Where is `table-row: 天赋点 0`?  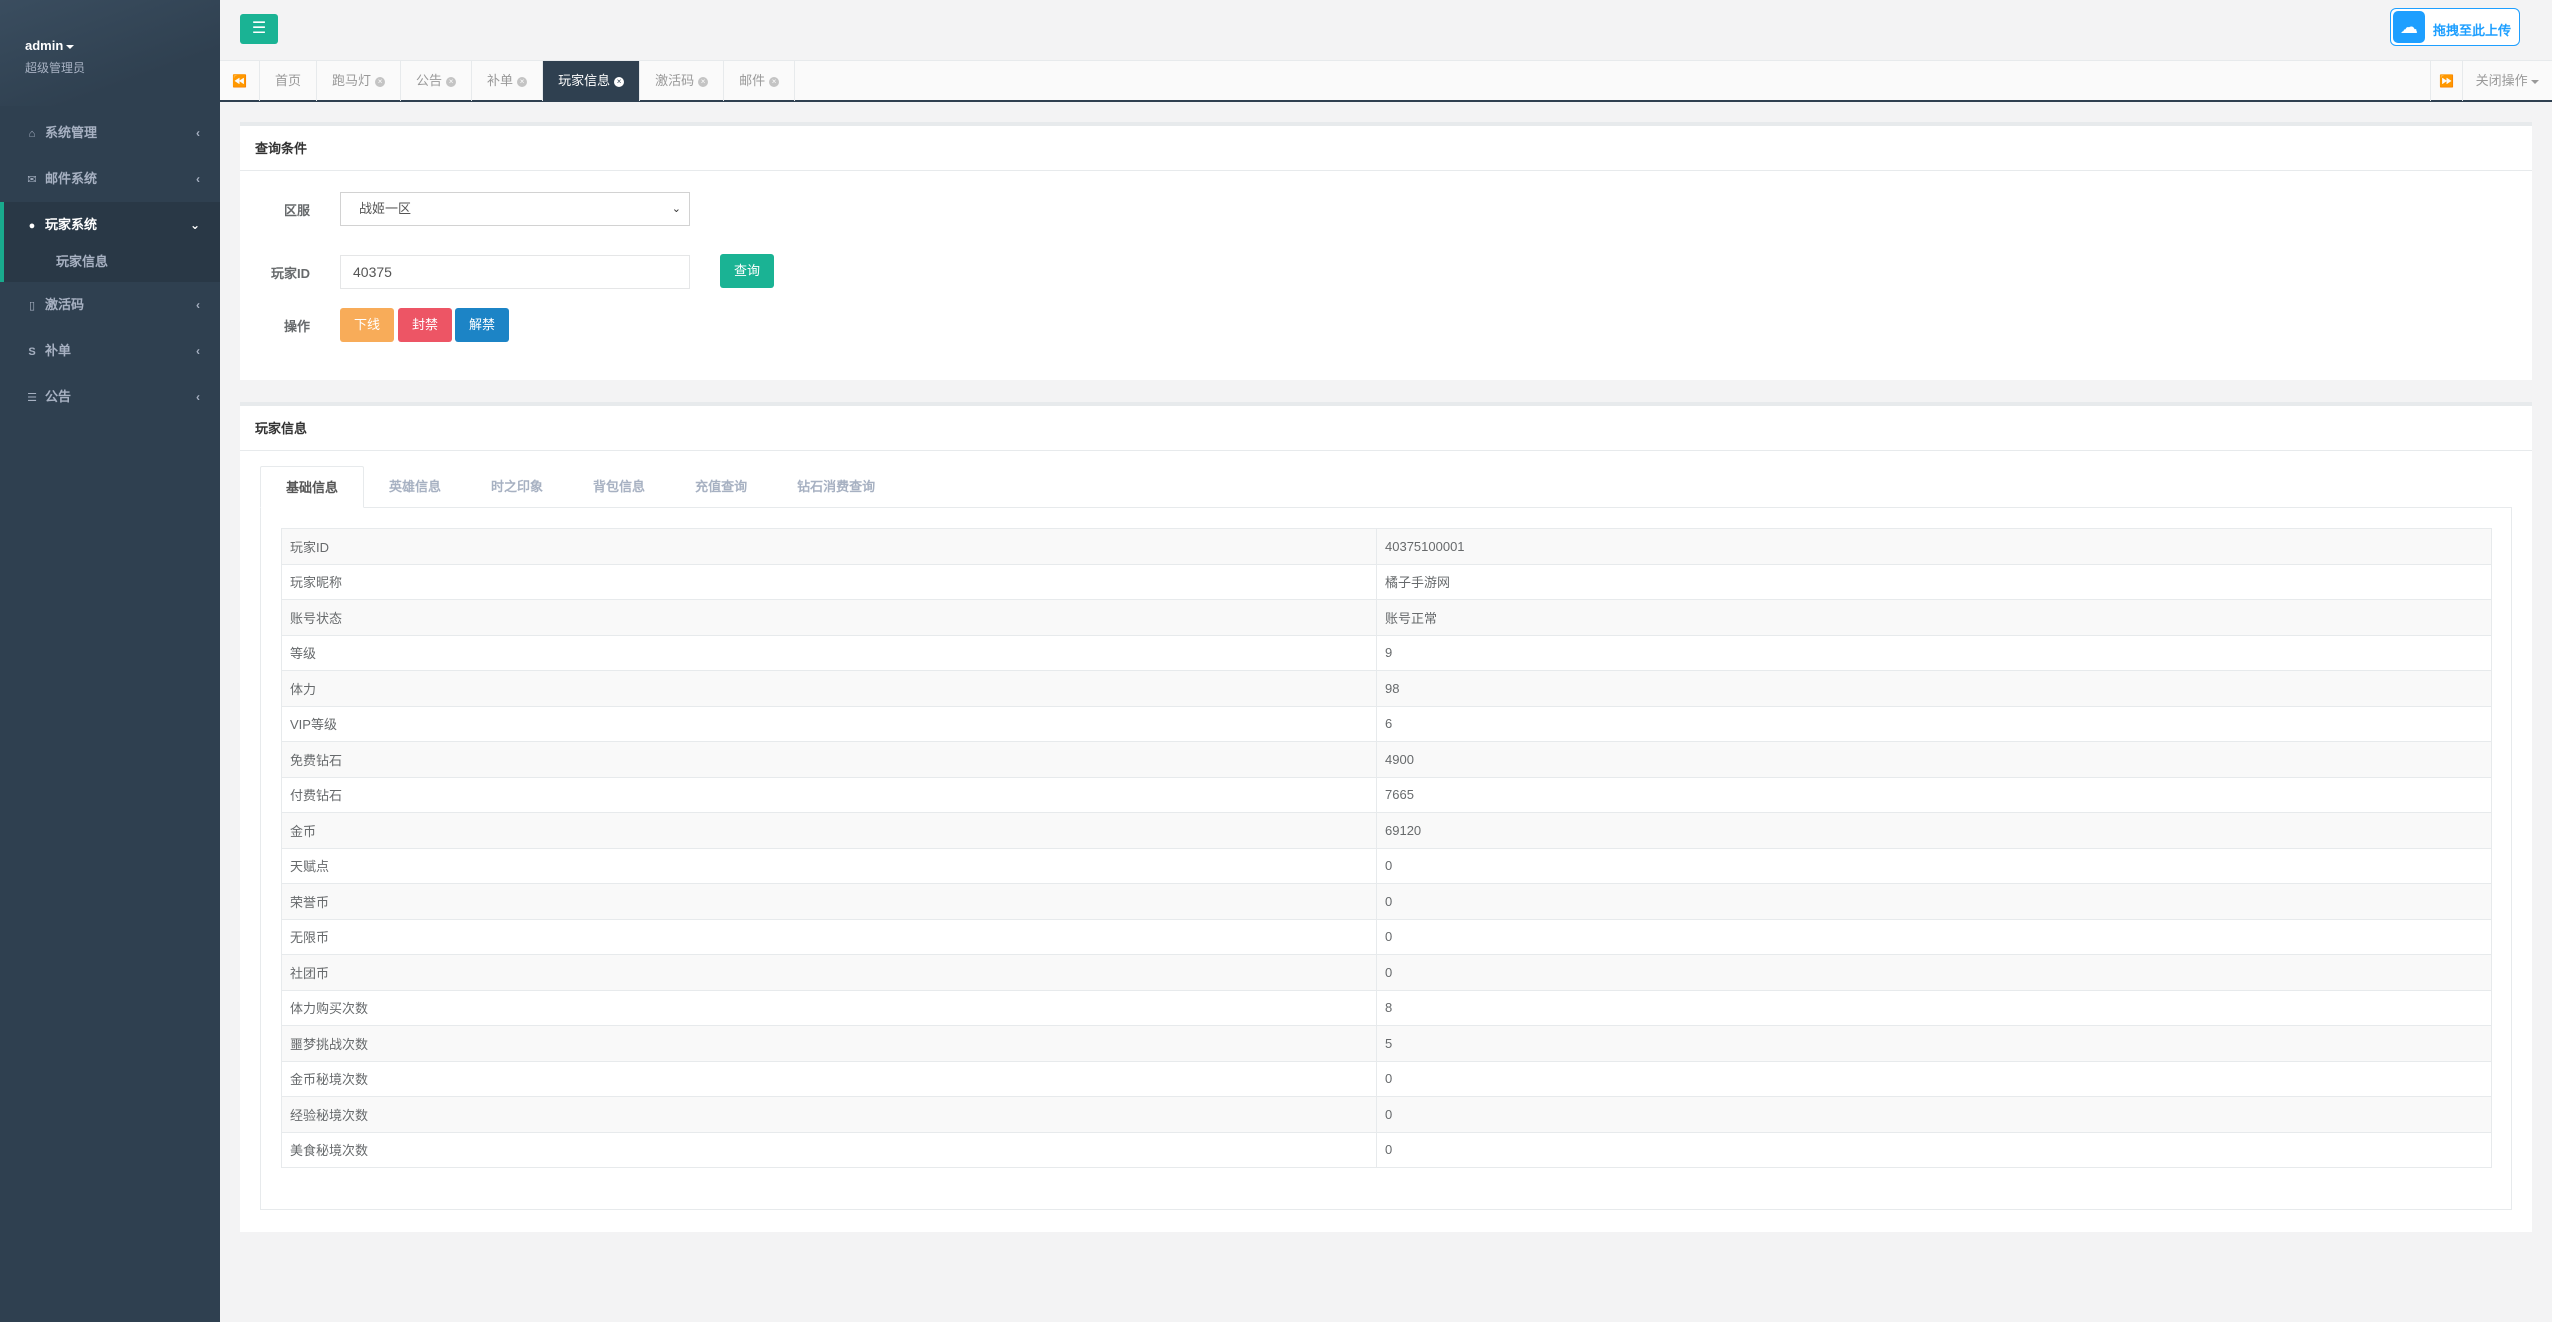 table-row: 天赋点 0 is located at coordinates (1386, 865).